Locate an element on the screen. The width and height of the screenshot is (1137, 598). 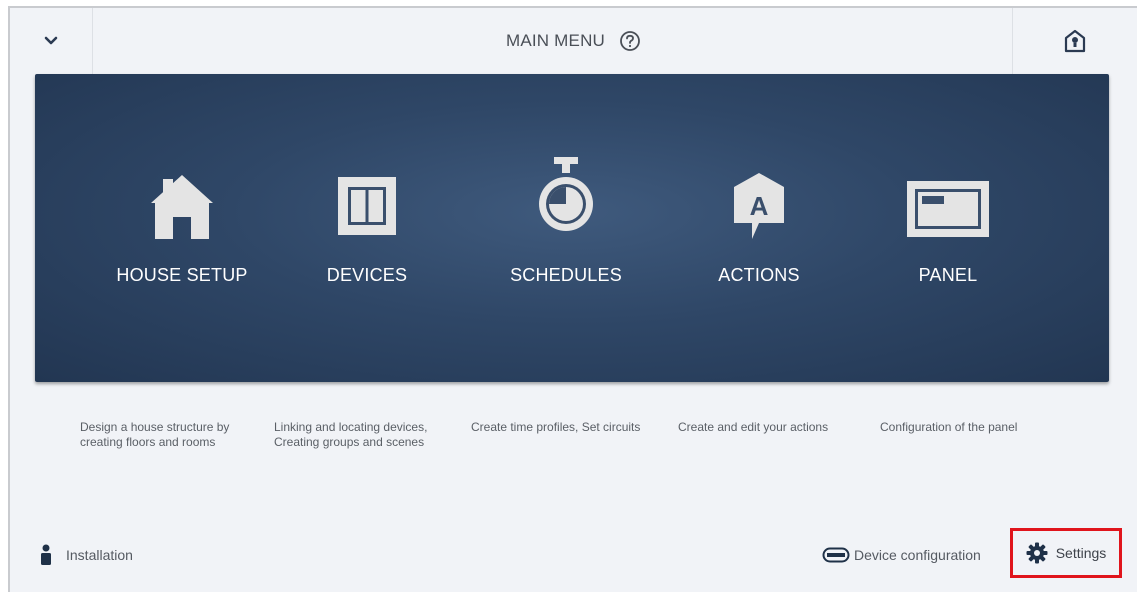
person-icon is located at coordinates (46, 554).